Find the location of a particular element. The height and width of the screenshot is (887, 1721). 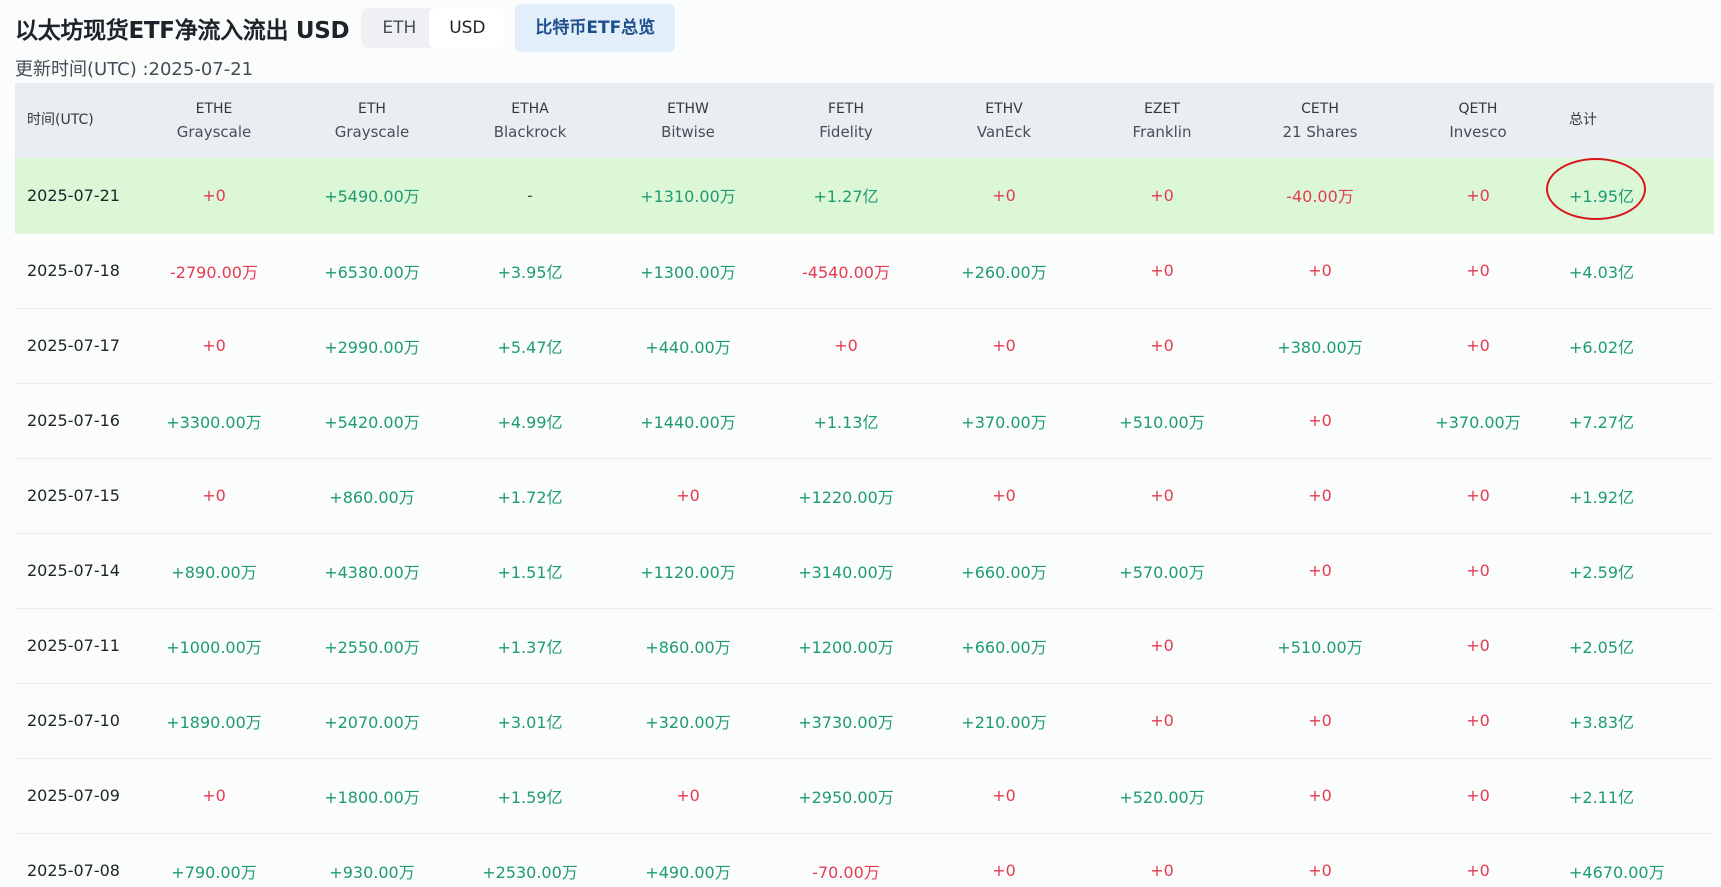

flow-cell: +1120.00万 is located at coordinates (688, 572).